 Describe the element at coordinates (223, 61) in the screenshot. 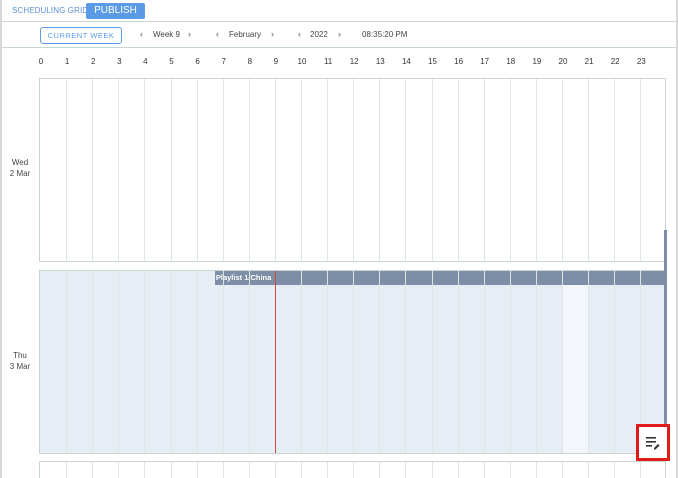

I see `hour-label: 7` at that location.